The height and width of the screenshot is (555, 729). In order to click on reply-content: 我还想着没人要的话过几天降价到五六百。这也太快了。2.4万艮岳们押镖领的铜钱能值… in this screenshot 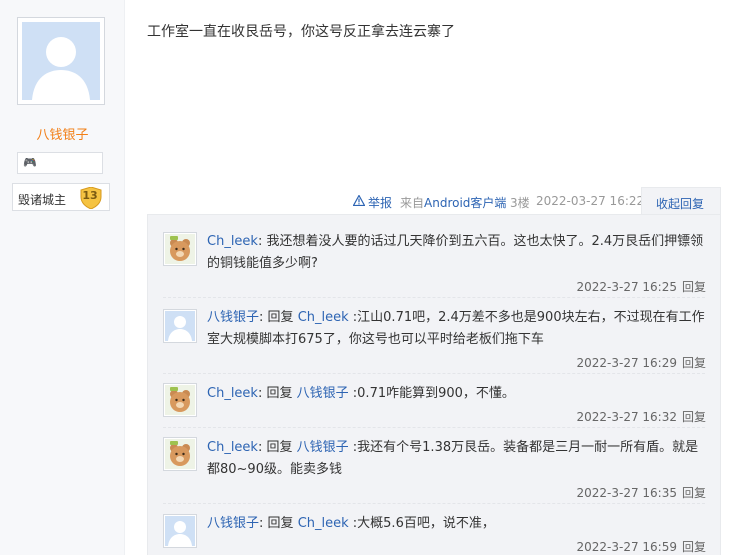, I will do `click(455, 252)`.